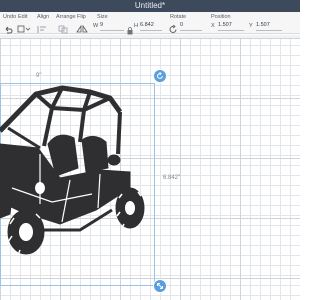  I want to click on scale-handle-icon, so click(160, 286).